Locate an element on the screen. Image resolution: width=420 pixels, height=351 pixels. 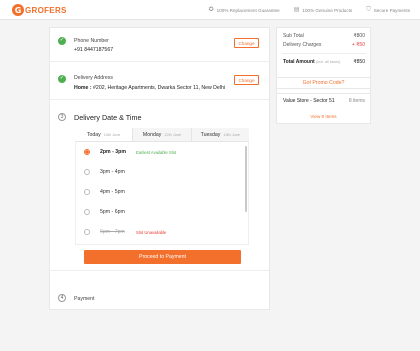
step-number: 4 is located at coordinates (62, 298).